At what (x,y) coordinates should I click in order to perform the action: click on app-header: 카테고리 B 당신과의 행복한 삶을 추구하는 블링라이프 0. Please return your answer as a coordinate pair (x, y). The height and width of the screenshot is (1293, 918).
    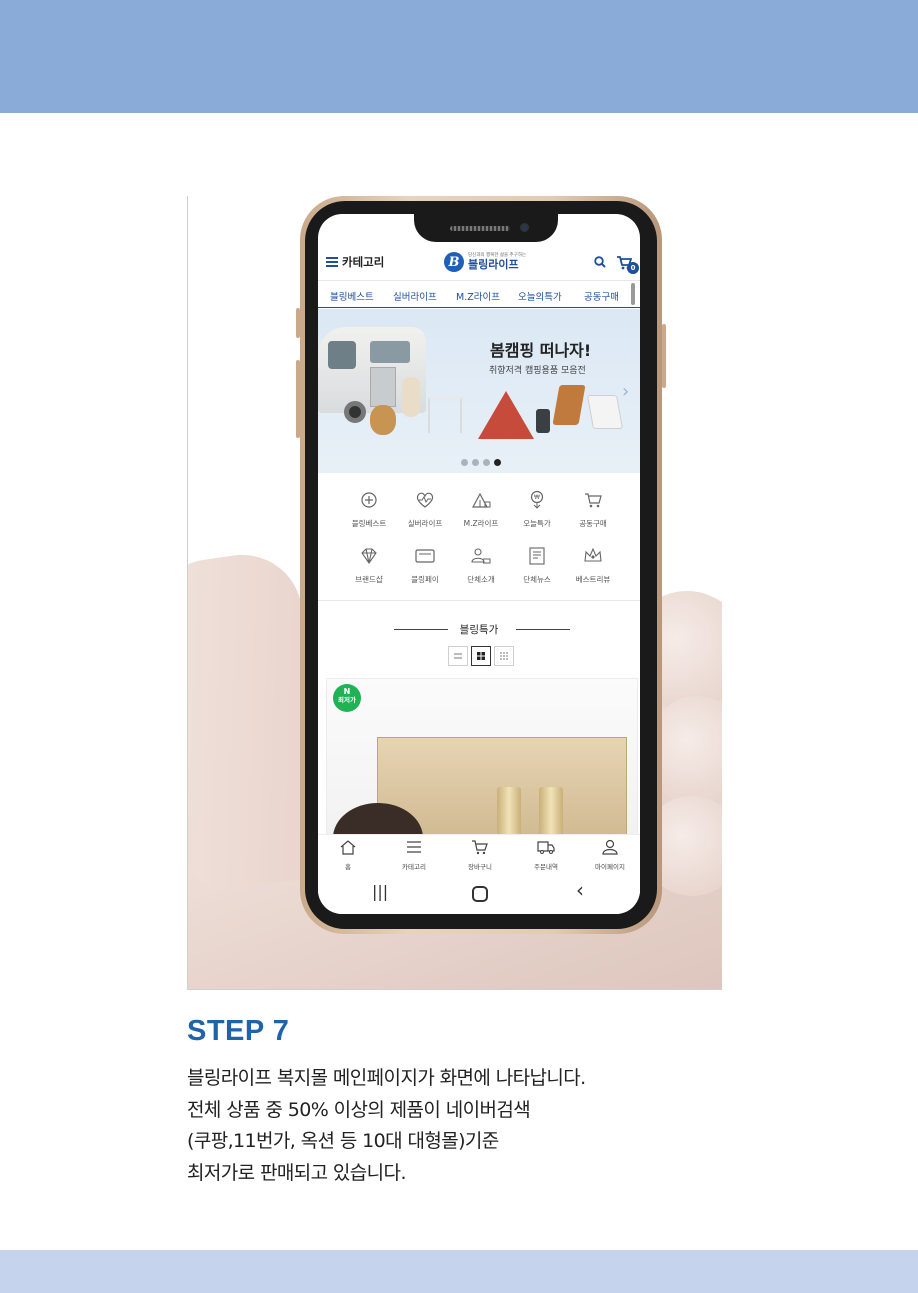
    Looking at the image, I should click on (479, 264).